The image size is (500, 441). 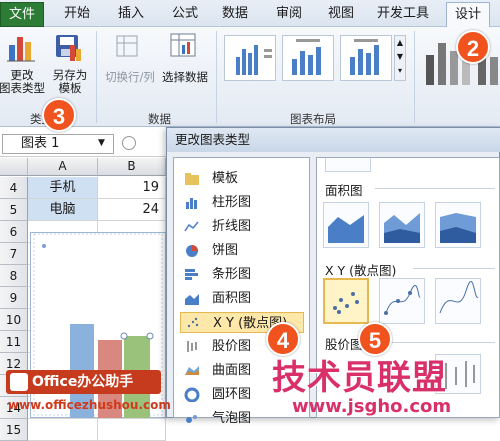 What do you see at coordinates (59, 115) in the screenshot?
I see `step-badge-3: 3` at bounding box center [59, 115].